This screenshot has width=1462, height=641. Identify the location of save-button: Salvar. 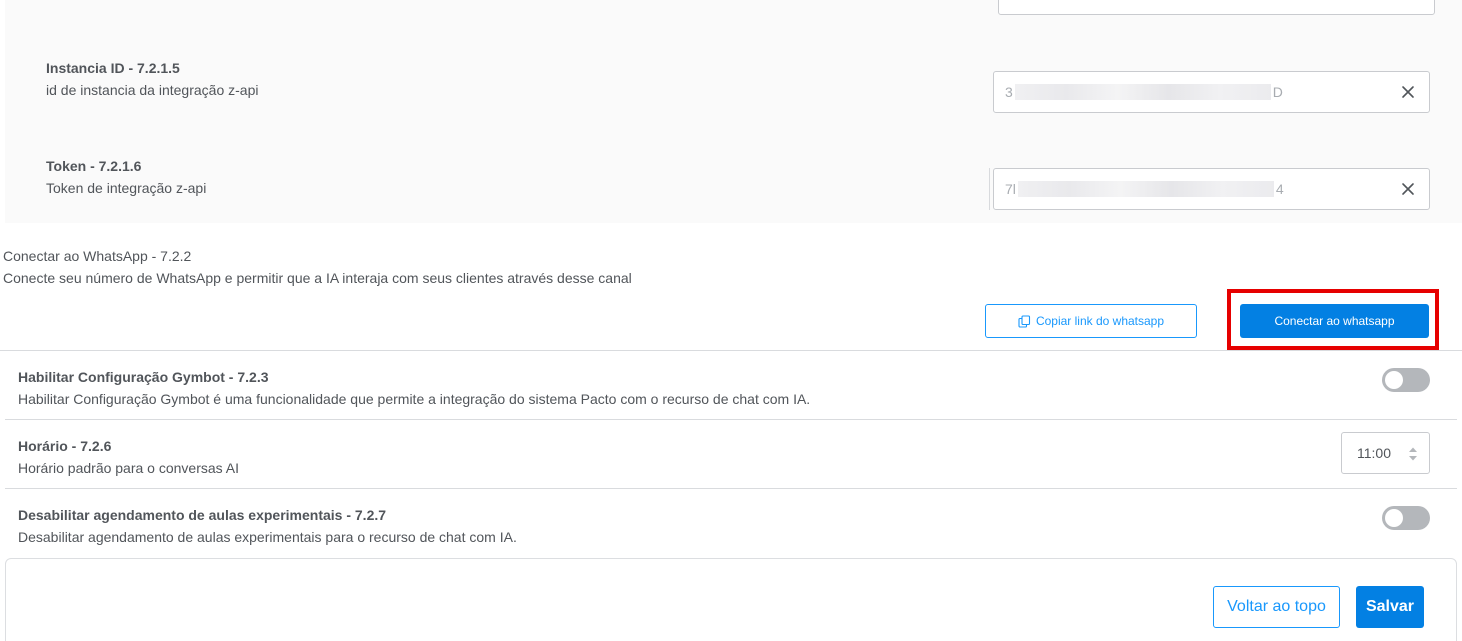
(1390, 607).